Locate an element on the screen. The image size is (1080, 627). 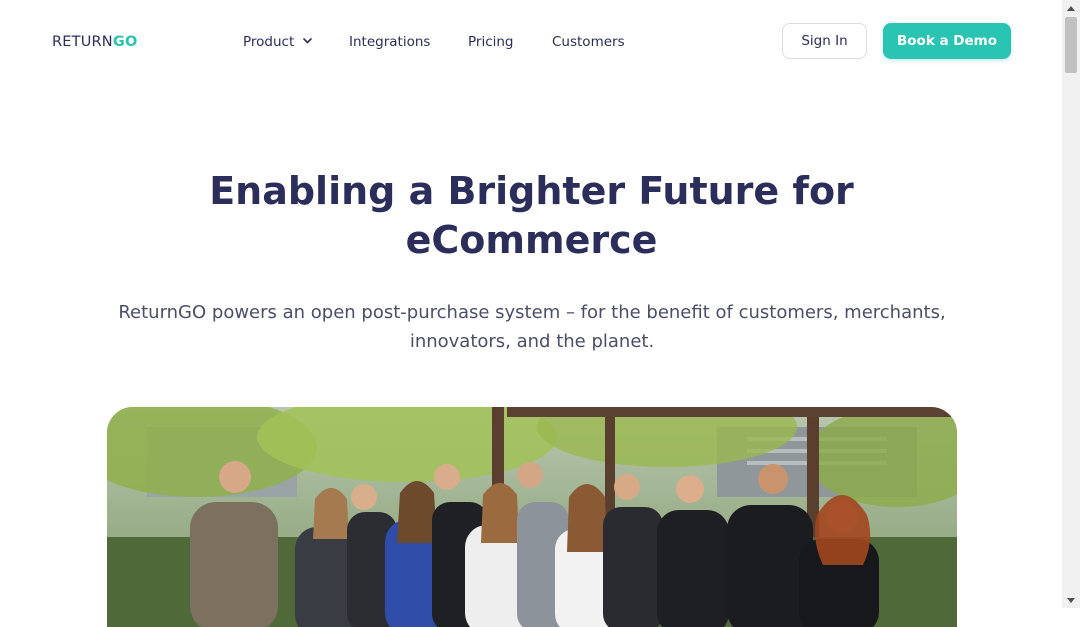
scroll-up-arrow-icon is located at coordinates (1071, 8).